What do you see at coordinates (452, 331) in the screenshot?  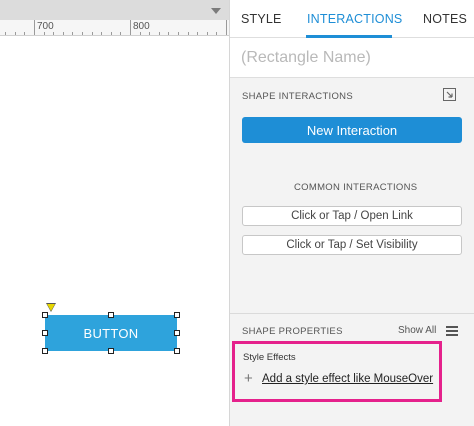 I see `hamburger-icon` at bounding box center [452, 331].